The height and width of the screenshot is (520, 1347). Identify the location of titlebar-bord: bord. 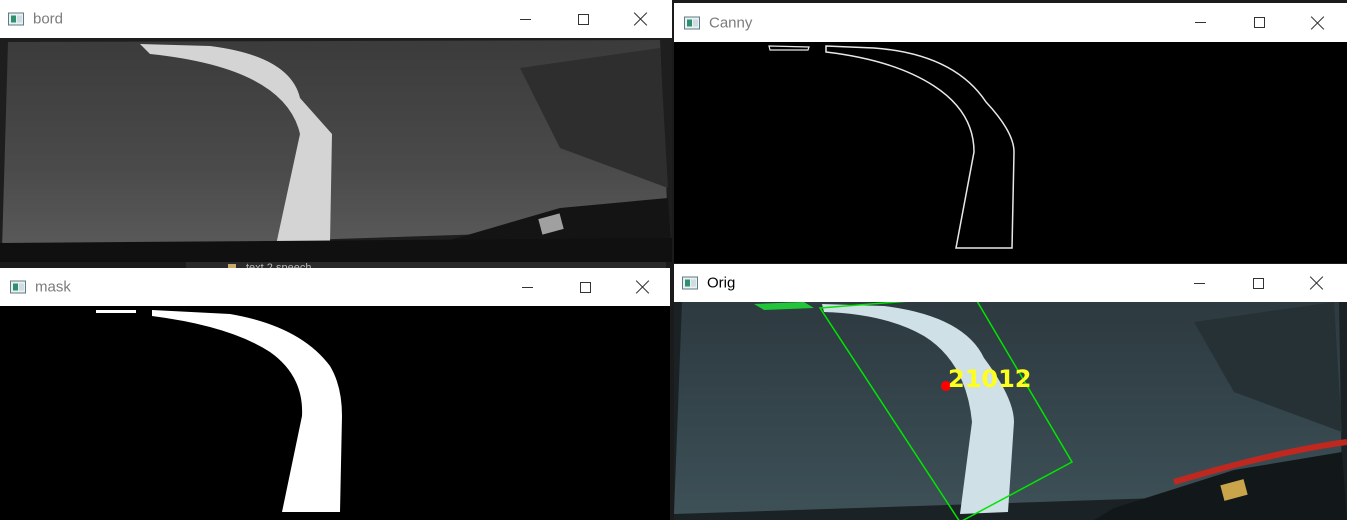
(336, 19).